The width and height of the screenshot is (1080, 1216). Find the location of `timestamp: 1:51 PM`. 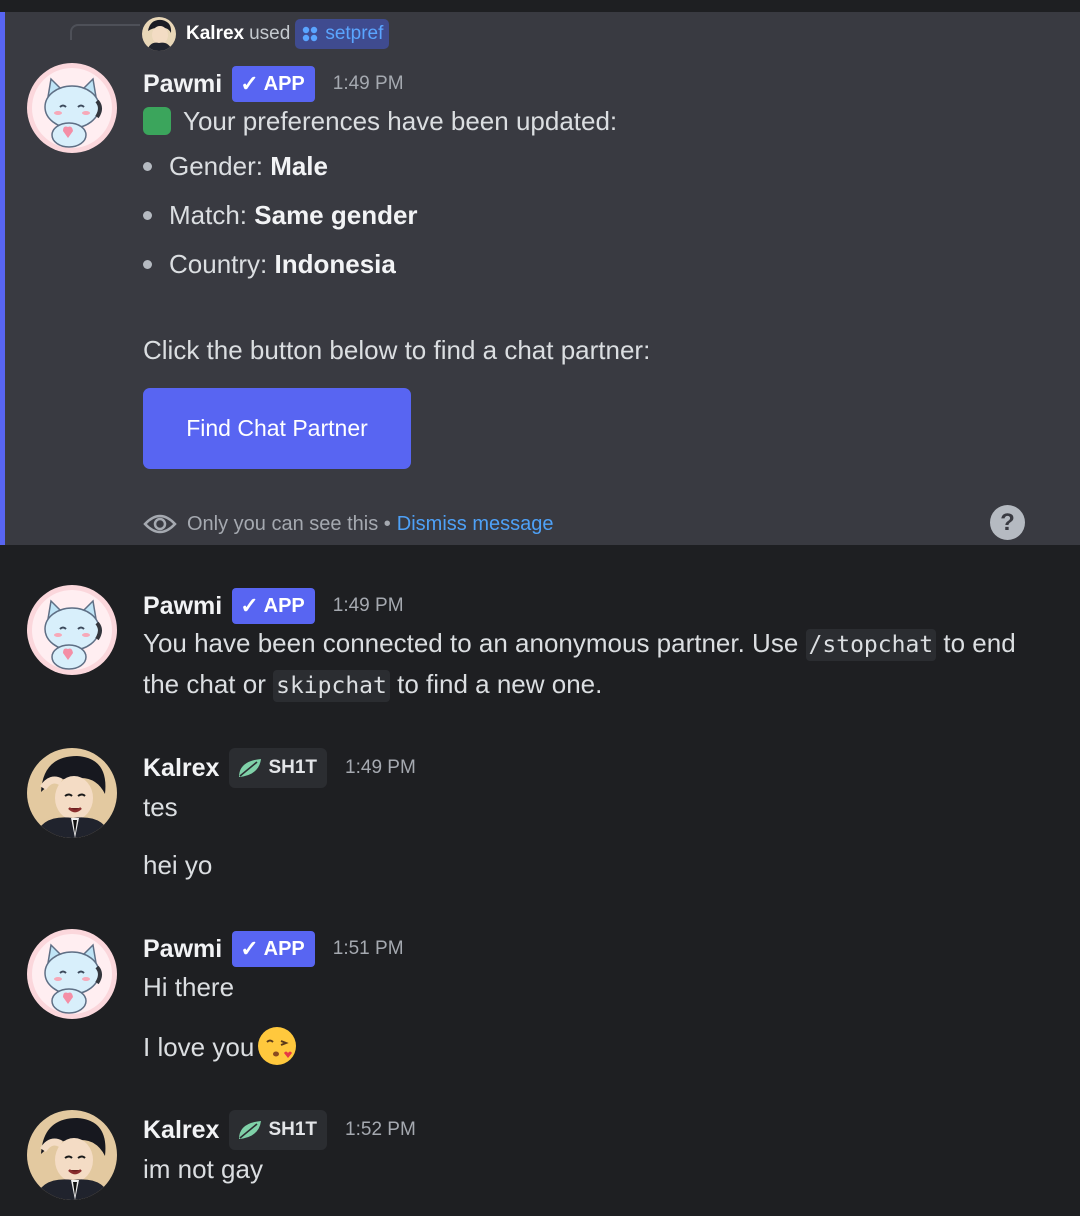

timestamp: 1:51 PM is located at coordinates (368, 949).